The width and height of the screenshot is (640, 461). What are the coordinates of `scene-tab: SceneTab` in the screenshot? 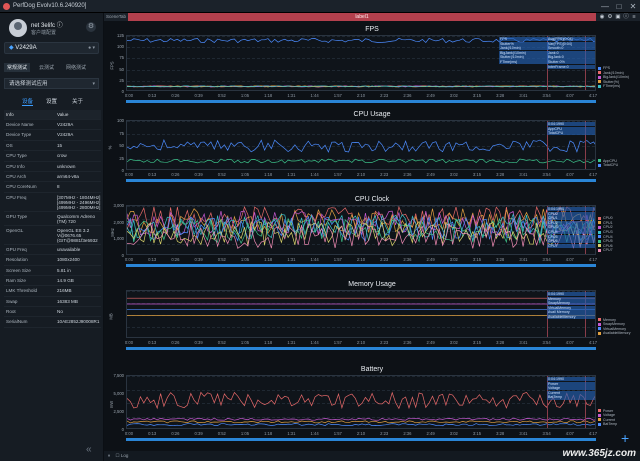 It's located at (116, 16).